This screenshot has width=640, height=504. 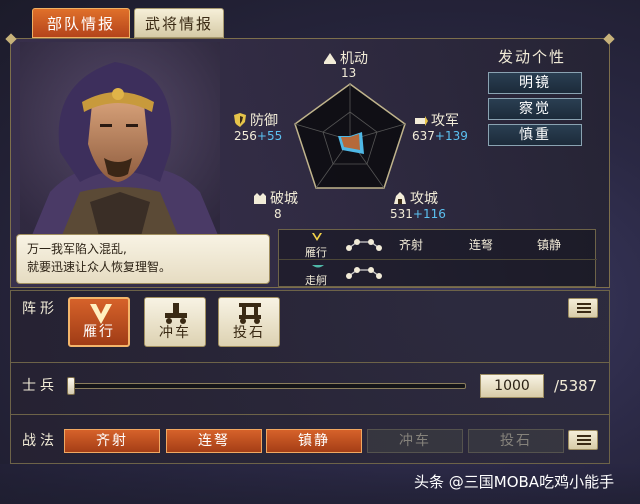 I want to click on quote-line: 就要迅速让众人恢复理智。, so click(x=99, y=267).